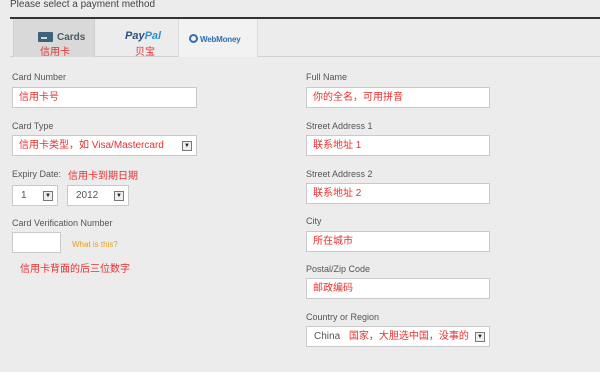  I want to click on city-label: City, so click(314, 221).